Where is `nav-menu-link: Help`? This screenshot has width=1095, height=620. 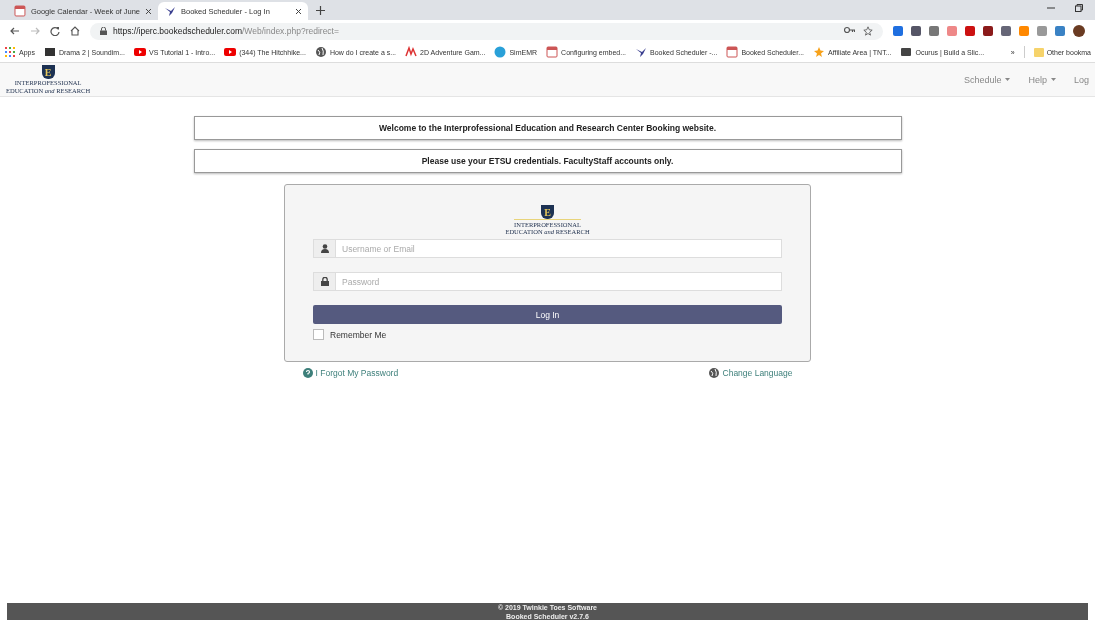
nav-menu-link: Help is located at coordinates (1042, 79).